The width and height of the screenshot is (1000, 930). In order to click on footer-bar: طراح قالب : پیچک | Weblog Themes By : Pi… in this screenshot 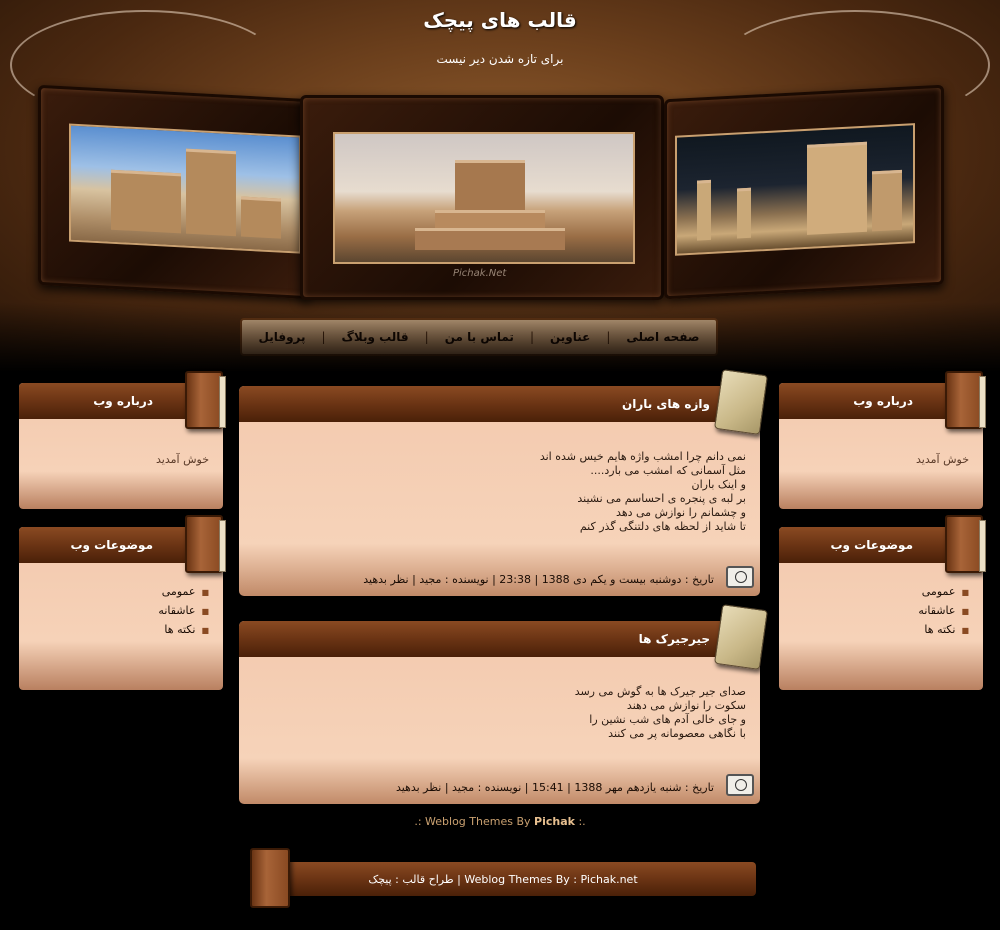, I will do `click(503, 879)`.